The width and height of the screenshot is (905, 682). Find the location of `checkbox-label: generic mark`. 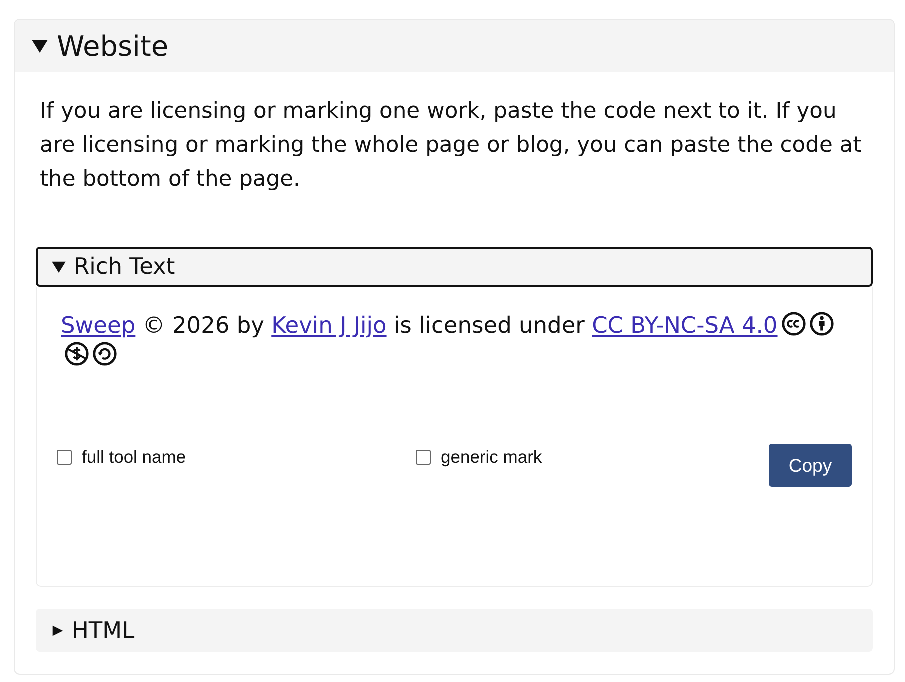

checkbox-label: generic mark is located at coordinates (491, 457).